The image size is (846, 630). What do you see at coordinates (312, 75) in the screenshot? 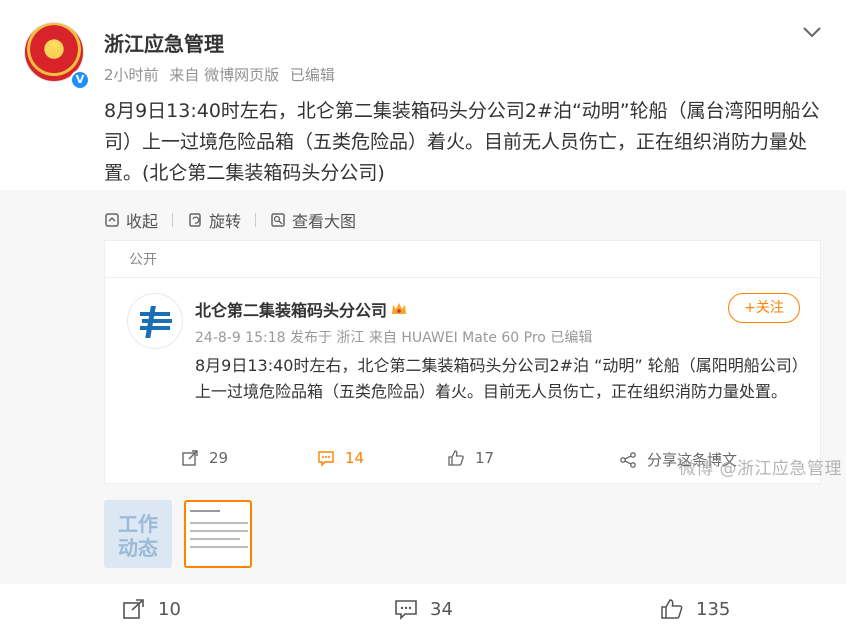
I see `post-edited: 已编辑` at bounding box center [312, 75].